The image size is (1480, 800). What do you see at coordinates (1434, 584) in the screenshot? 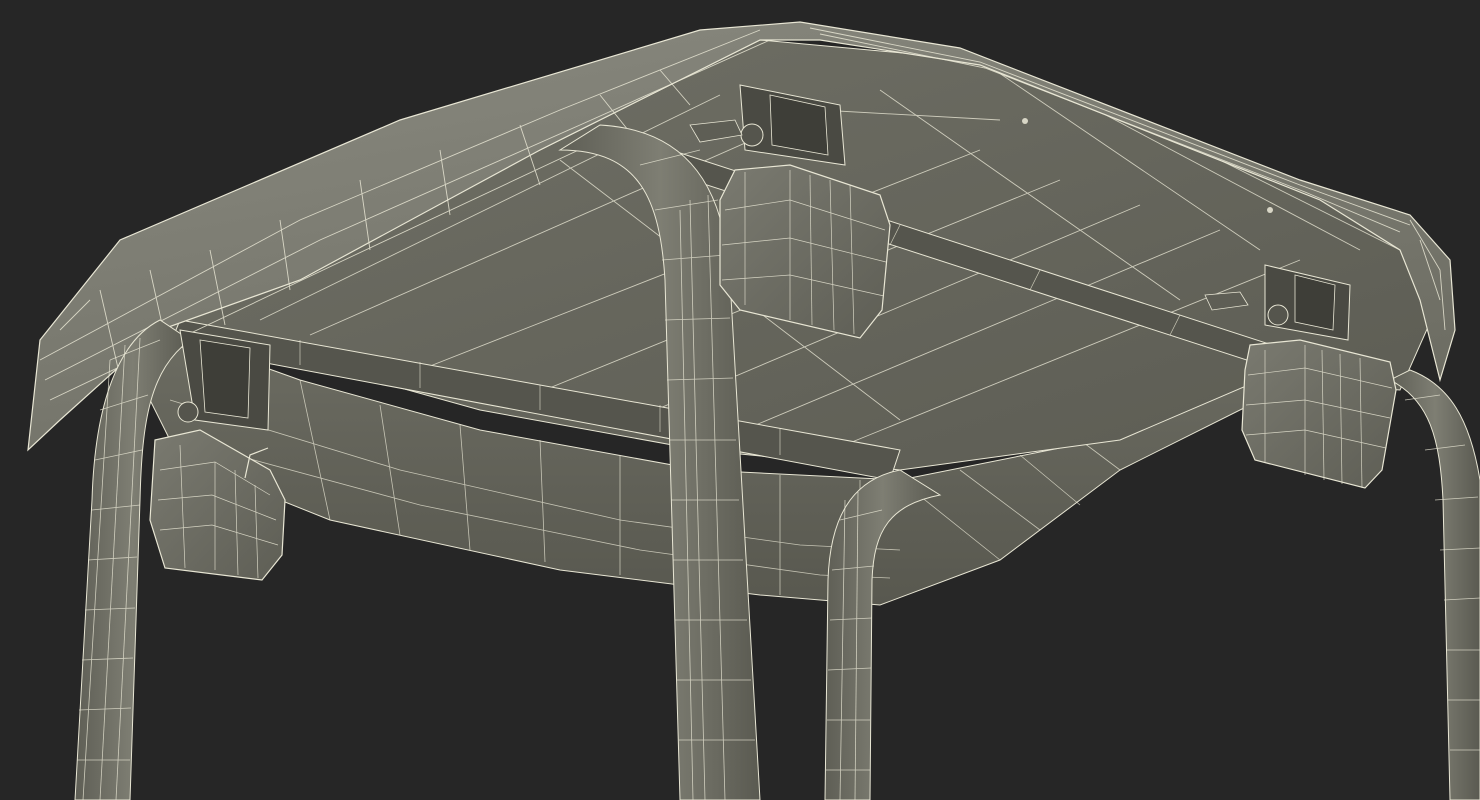
I see `pillar-rear-right` at bounding box center [1434, 584].